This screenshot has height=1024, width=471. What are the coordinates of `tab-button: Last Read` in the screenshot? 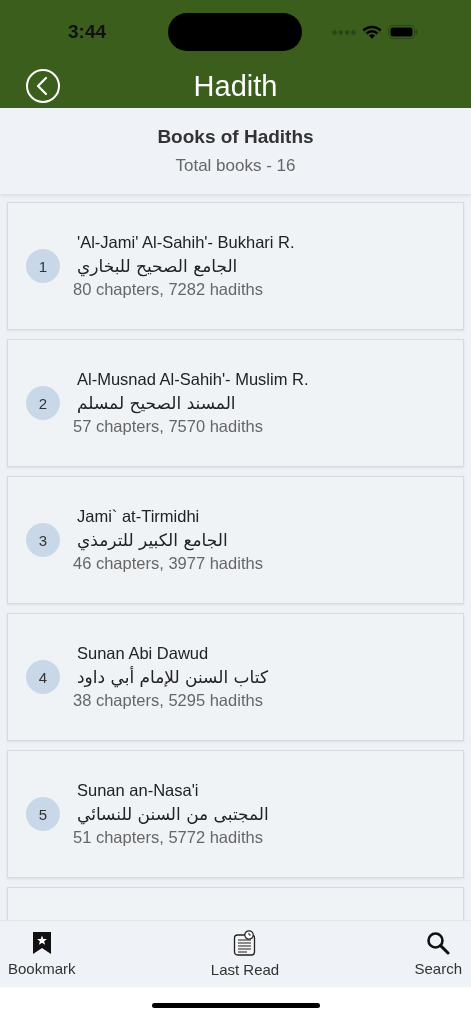 It's located at (245, 954).